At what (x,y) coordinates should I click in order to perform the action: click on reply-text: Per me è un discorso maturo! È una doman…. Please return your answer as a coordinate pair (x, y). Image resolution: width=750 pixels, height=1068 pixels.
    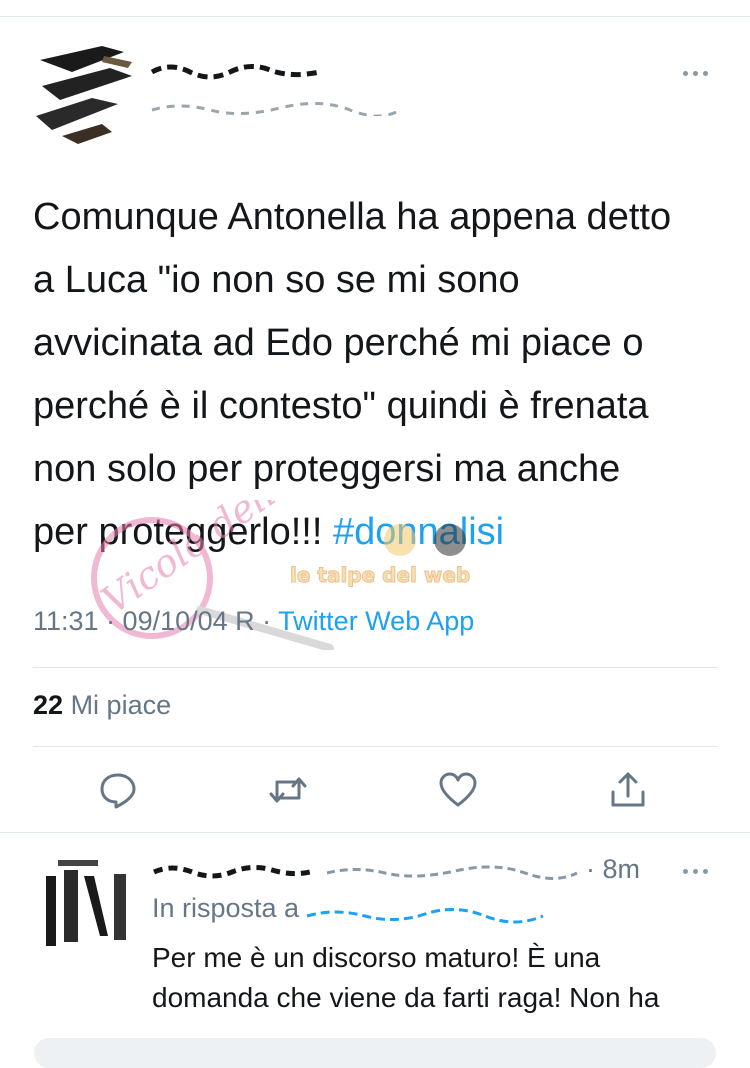
    Looking at the image, I should click on (406, 977).